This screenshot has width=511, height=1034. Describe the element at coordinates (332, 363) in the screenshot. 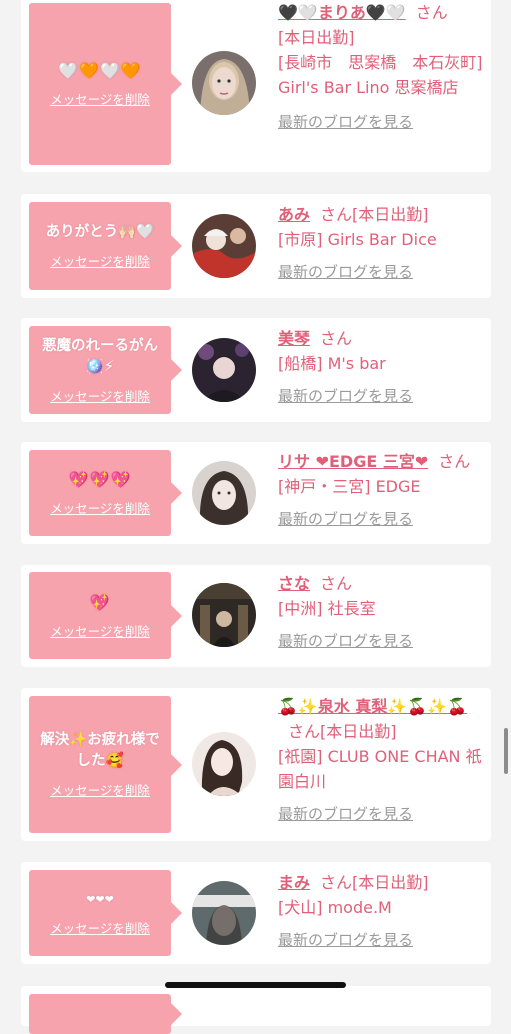

I see `shop-name: [船橋] M's bar` at that location.